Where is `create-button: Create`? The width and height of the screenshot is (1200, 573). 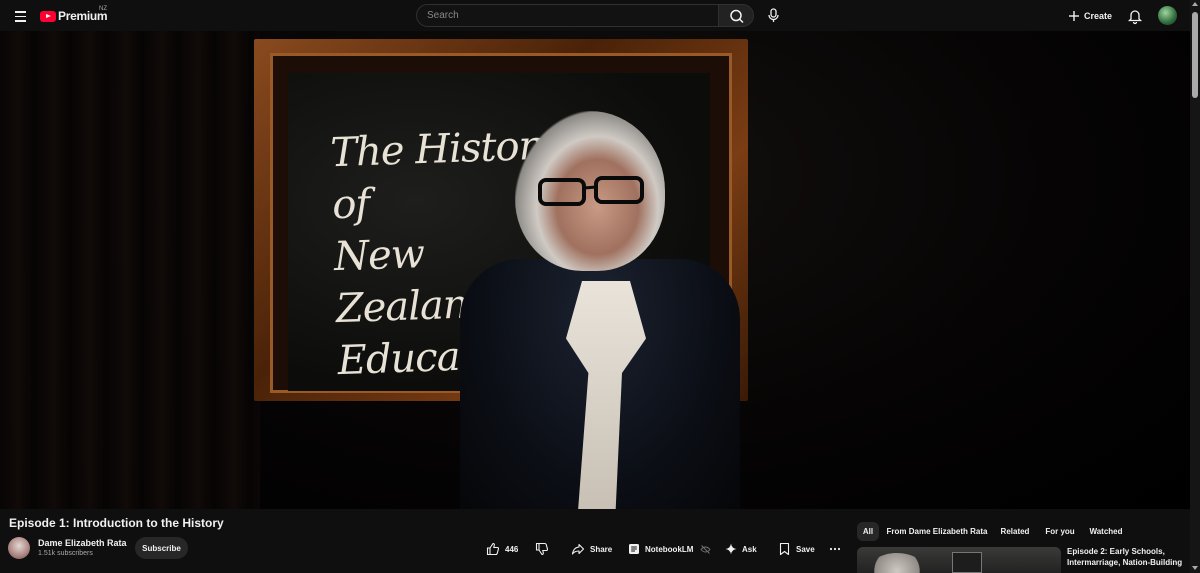
create-button: Create is located at coordinates (1090, 15).